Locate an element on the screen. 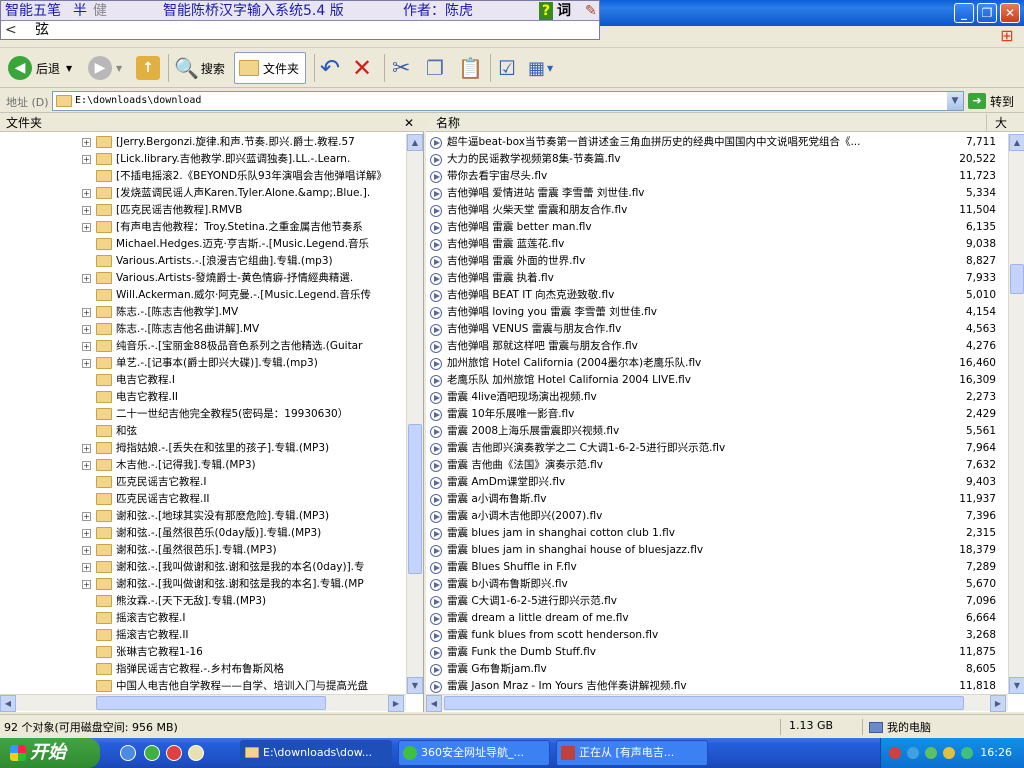  file-row: 雷震 a小调布鲁斯.flv 11,937 is located at coordinates (716, 499).